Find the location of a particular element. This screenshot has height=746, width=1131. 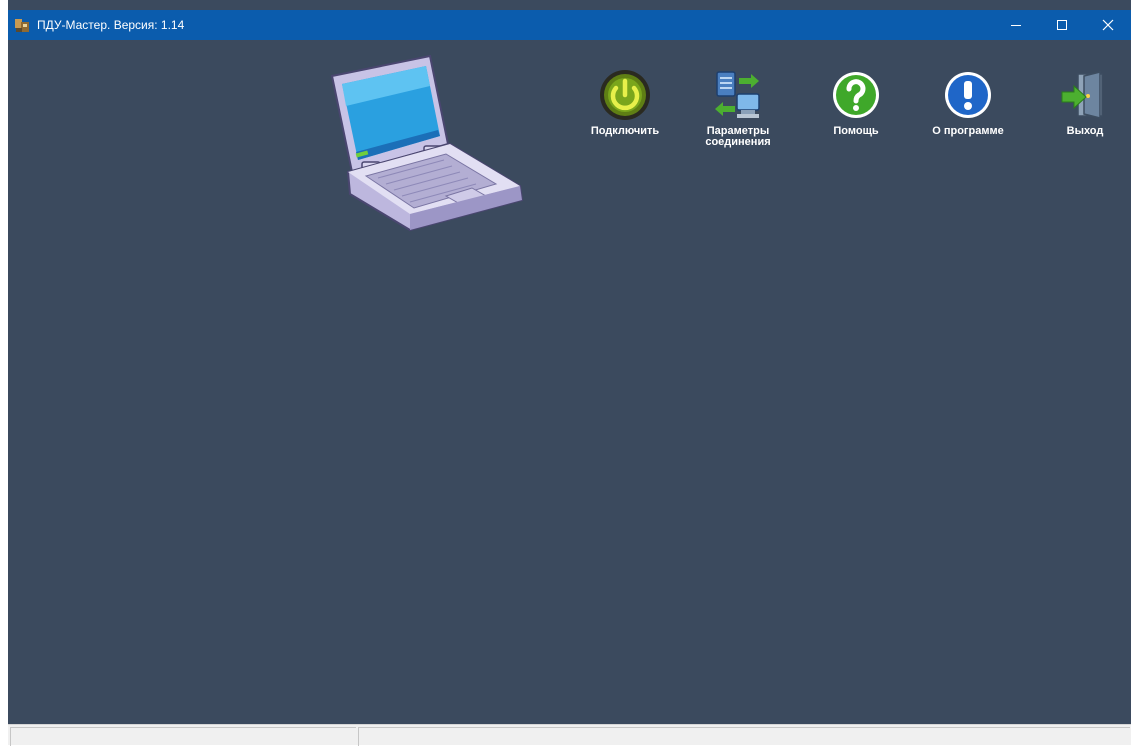

help-icon is located at coordinates (856, 95).